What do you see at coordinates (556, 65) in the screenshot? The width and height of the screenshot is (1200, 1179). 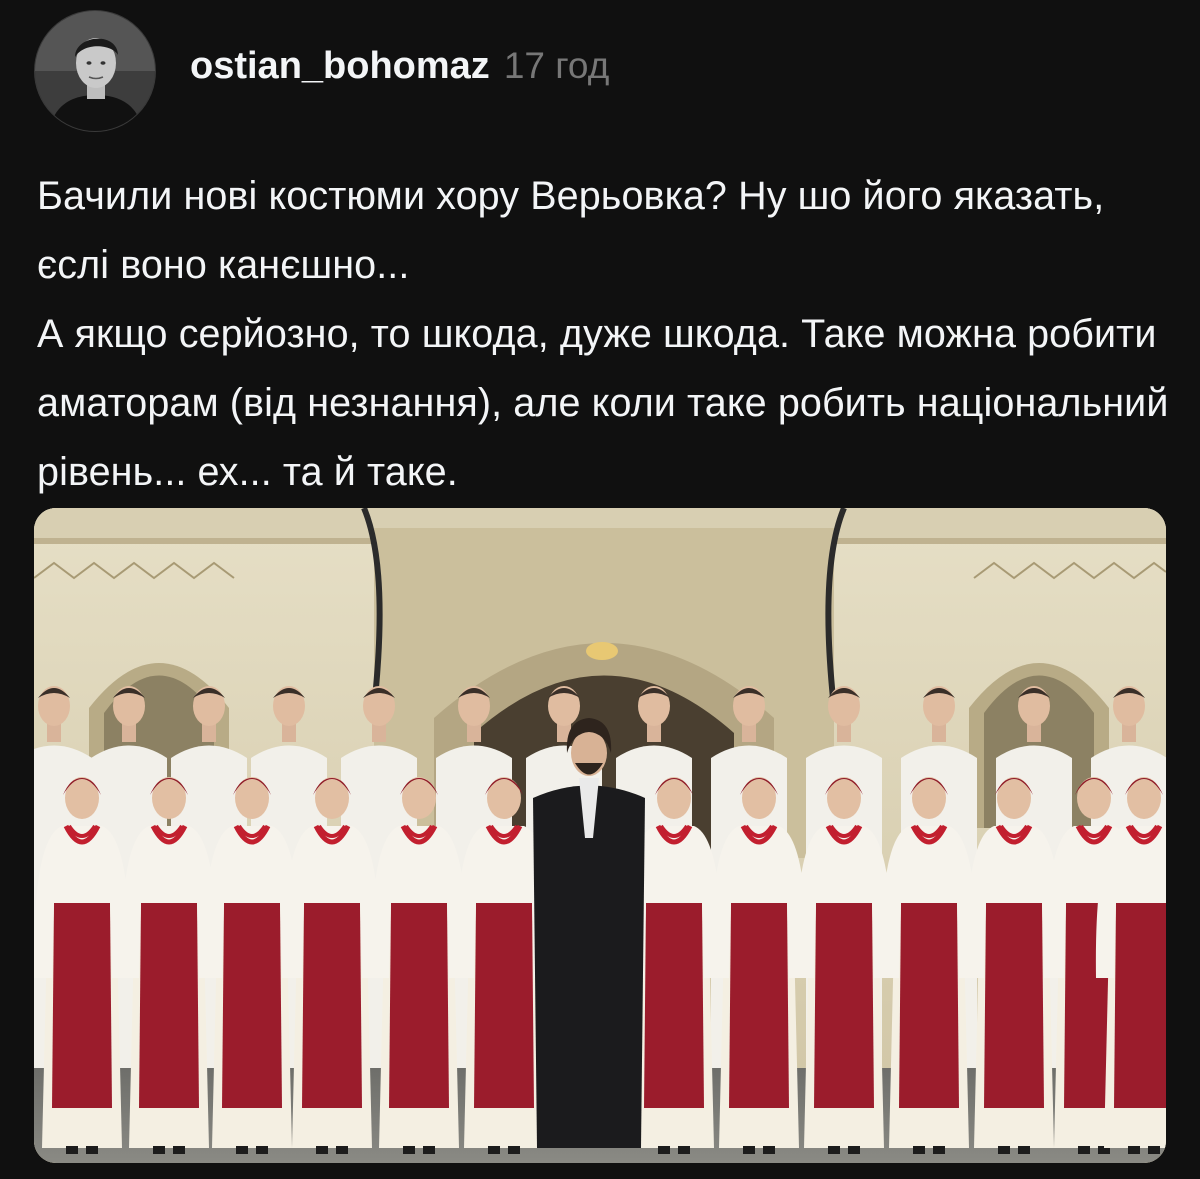 I see `post-timestamp: 17 год` at bounding box center [556, 65].